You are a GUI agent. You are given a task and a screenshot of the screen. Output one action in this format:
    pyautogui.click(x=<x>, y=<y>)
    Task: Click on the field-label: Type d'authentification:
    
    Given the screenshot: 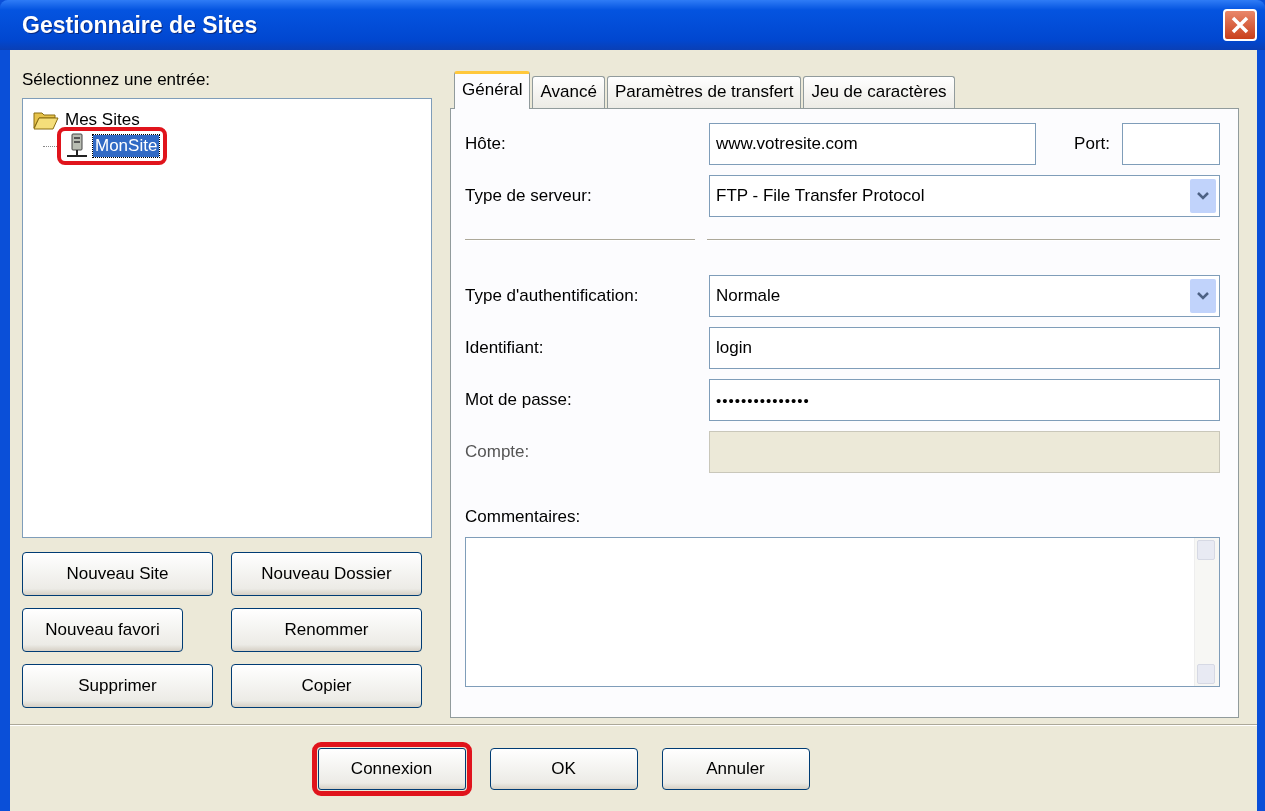 What is the action you would take?
    pyautogui.click(x=552, y=296)
    